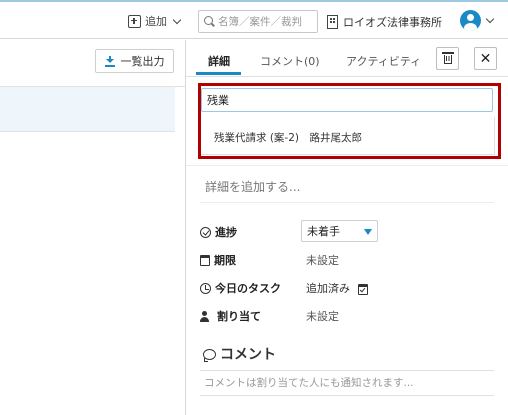  Describe the element at coordinates (328, 288) in the screenshot. I see `today-task-value-text: 追加済み` at that location.